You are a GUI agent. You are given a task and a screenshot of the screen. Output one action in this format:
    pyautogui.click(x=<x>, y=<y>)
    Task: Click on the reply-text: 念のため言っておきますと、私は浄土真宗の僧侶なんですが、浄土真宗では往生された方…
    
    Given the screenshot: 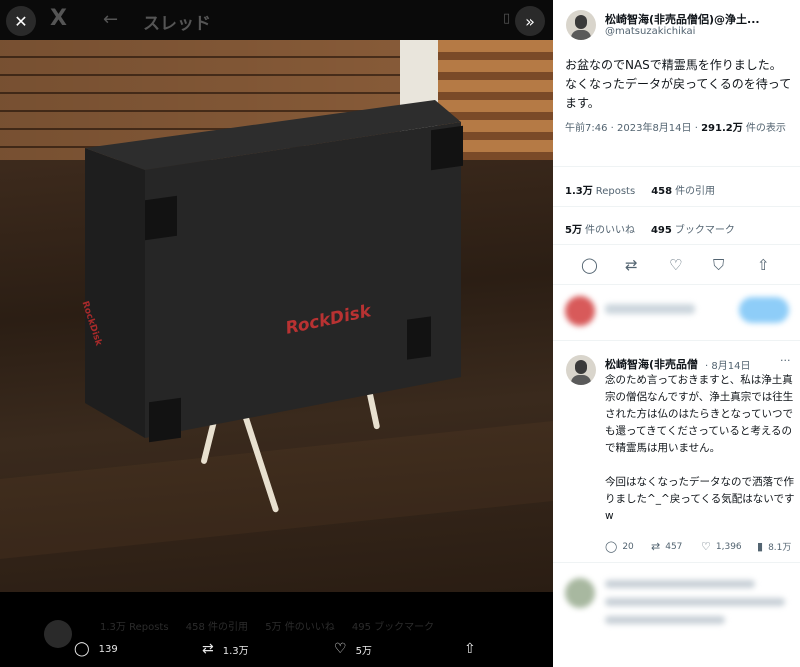 What is the action you would take?
    pyautogui.click(x=700, y=448)
    